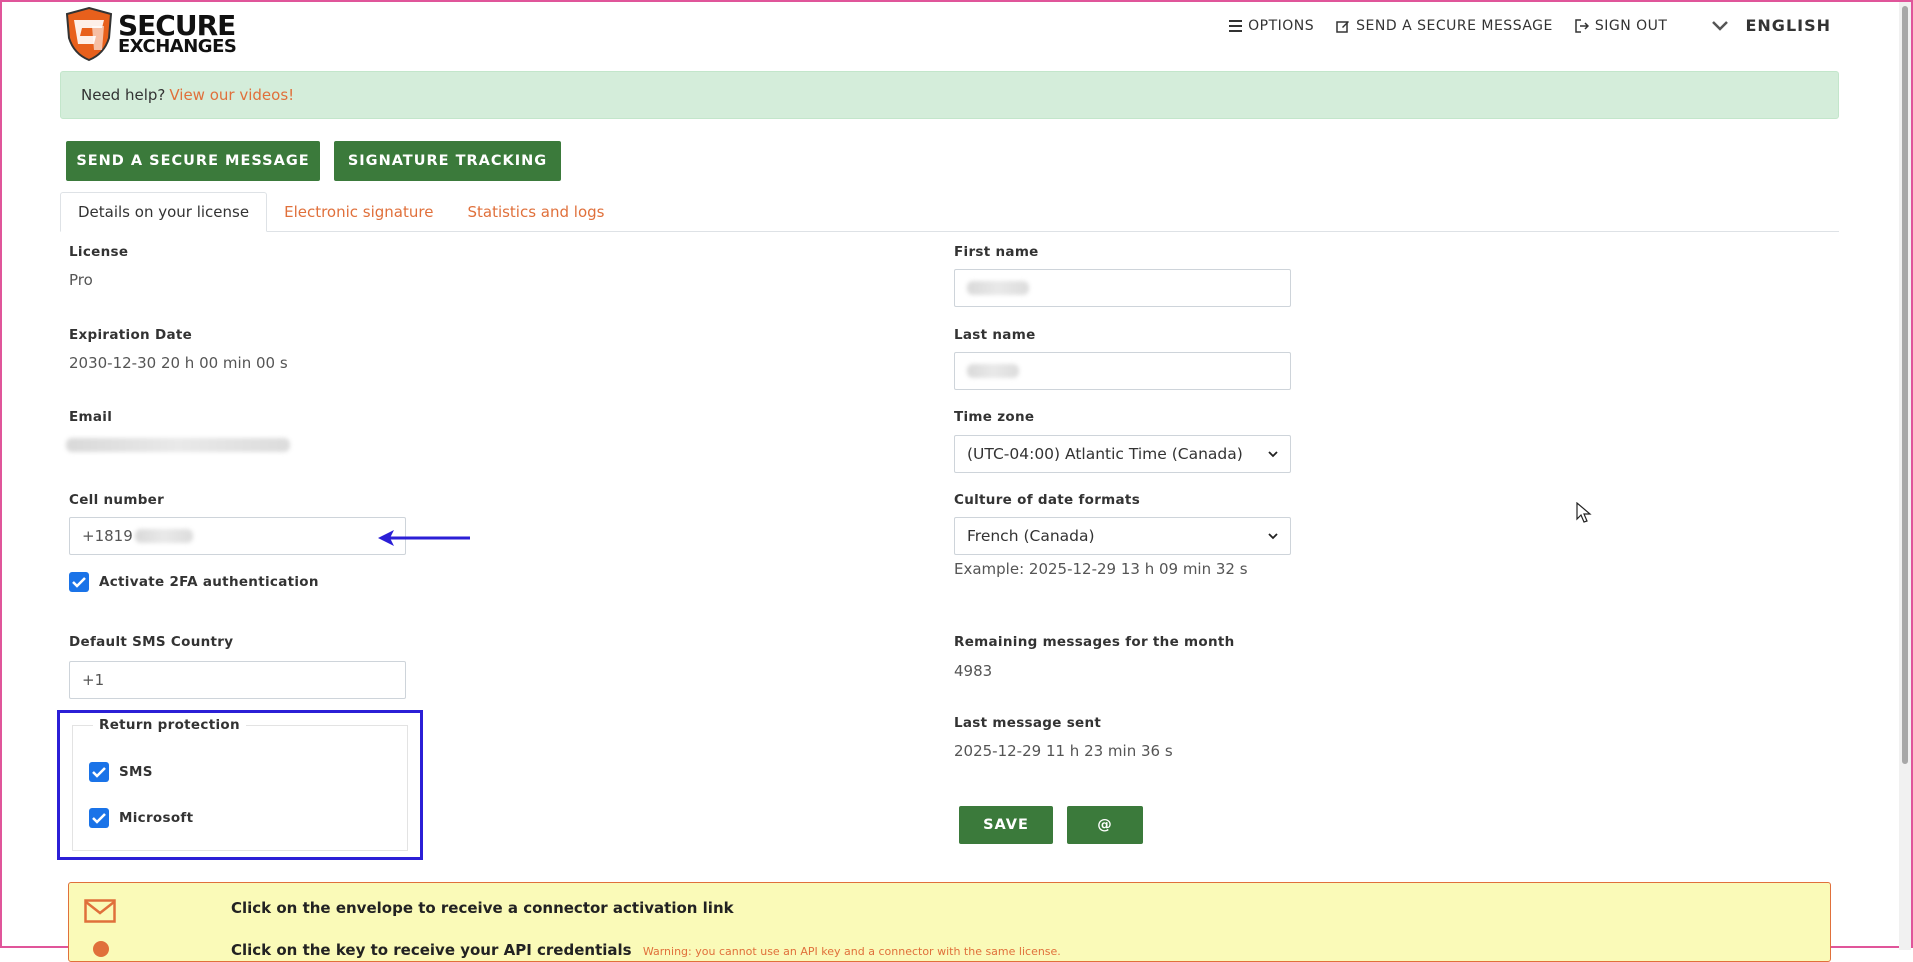 This screenshot has width=1913, height=962. I want to click on email-value-redacted, so click(178, 447).